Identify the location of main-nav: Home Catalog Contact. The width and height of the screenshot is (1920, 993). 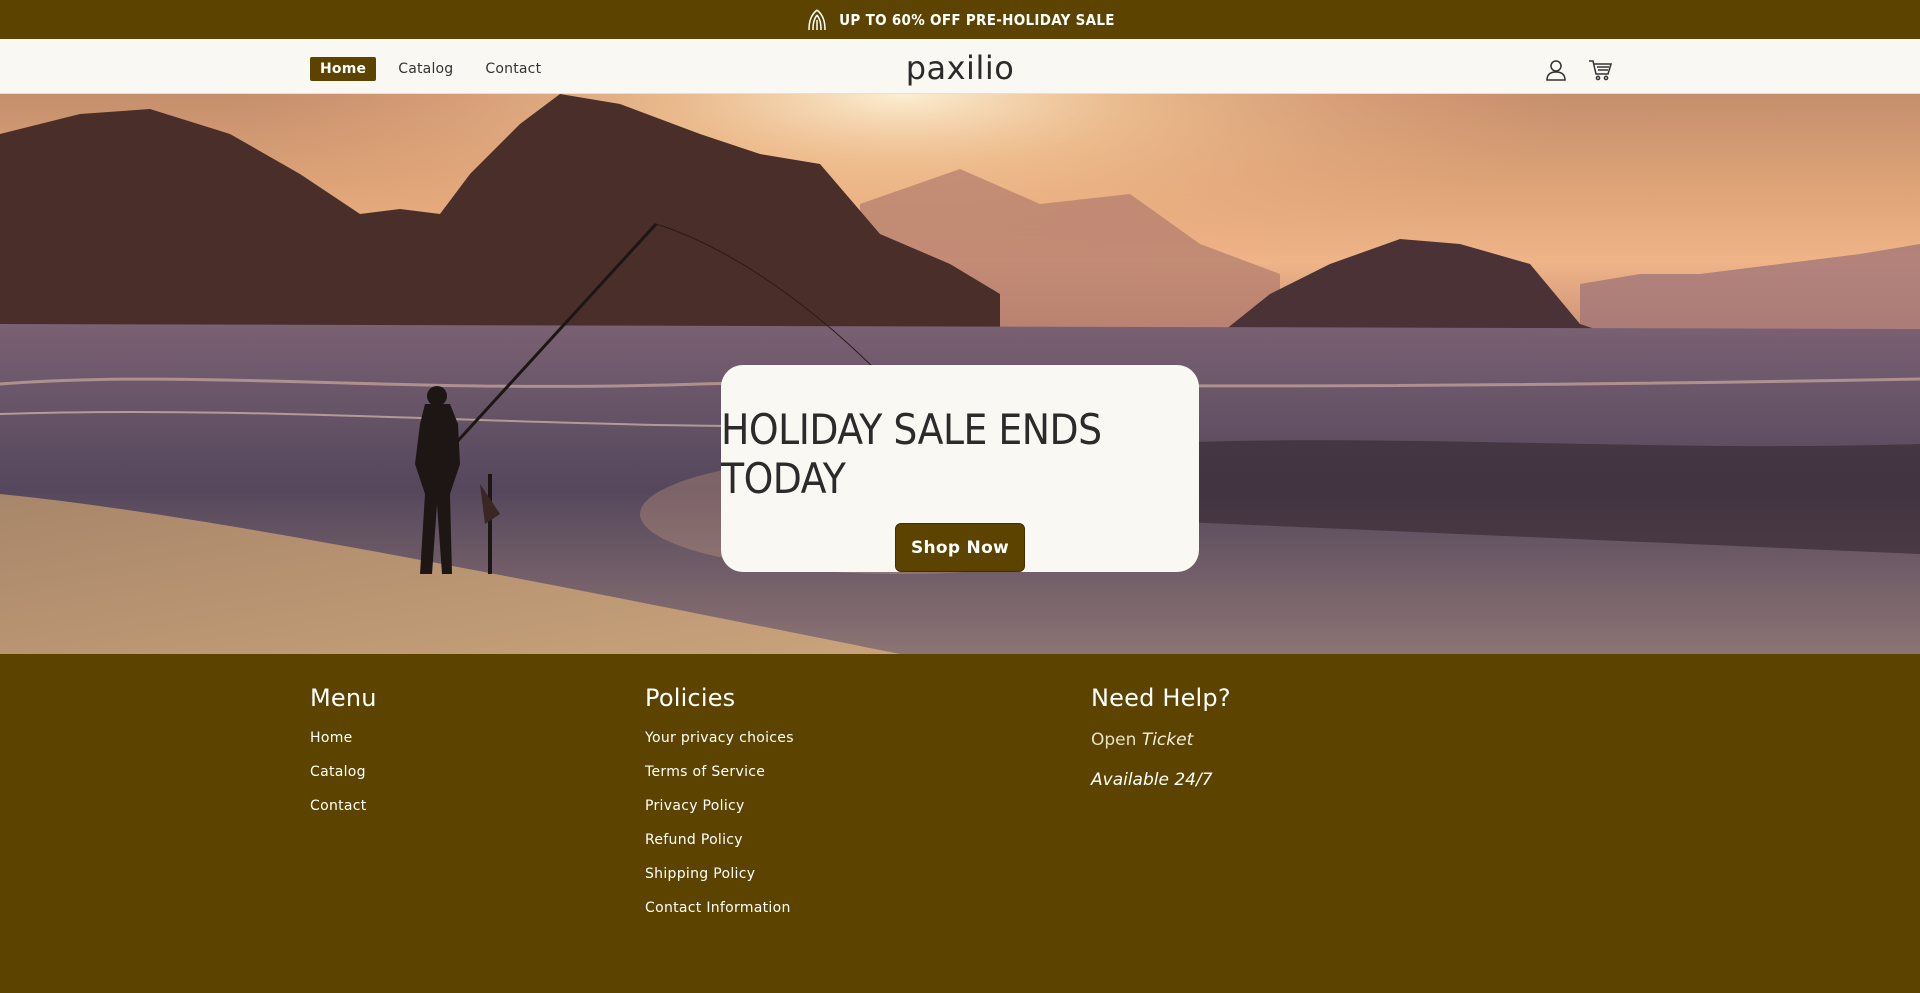
(430, 69).